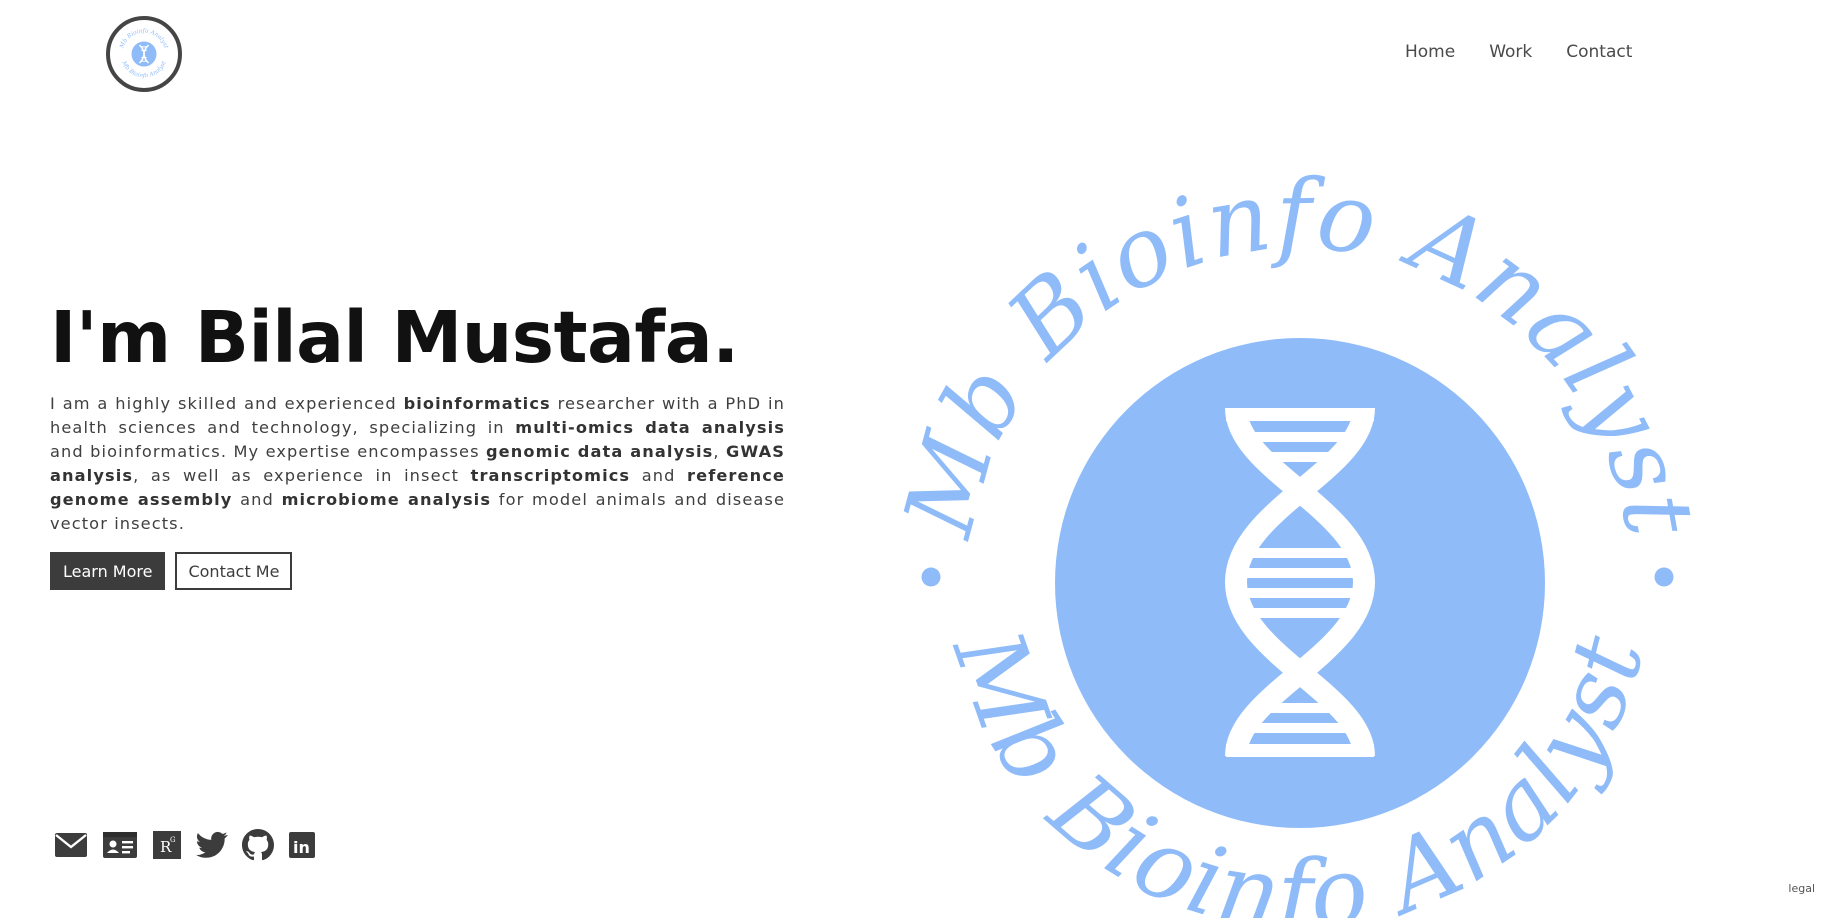 This screenshot has height=918, width=1831. What do you see at coordinates (234, 571) in the screenshot?
I see `contact-me-button: Contact Me` at bounding box center [234, 571].